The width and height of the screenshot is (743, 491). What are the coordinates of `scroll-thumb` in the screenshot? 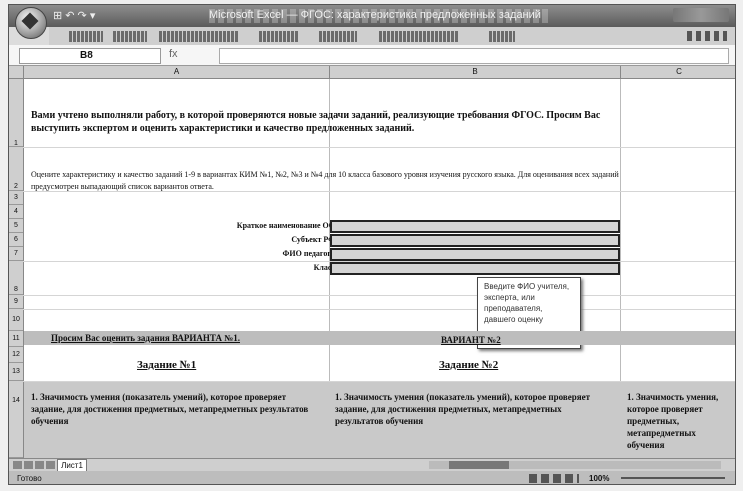 It's located at (479, 465).